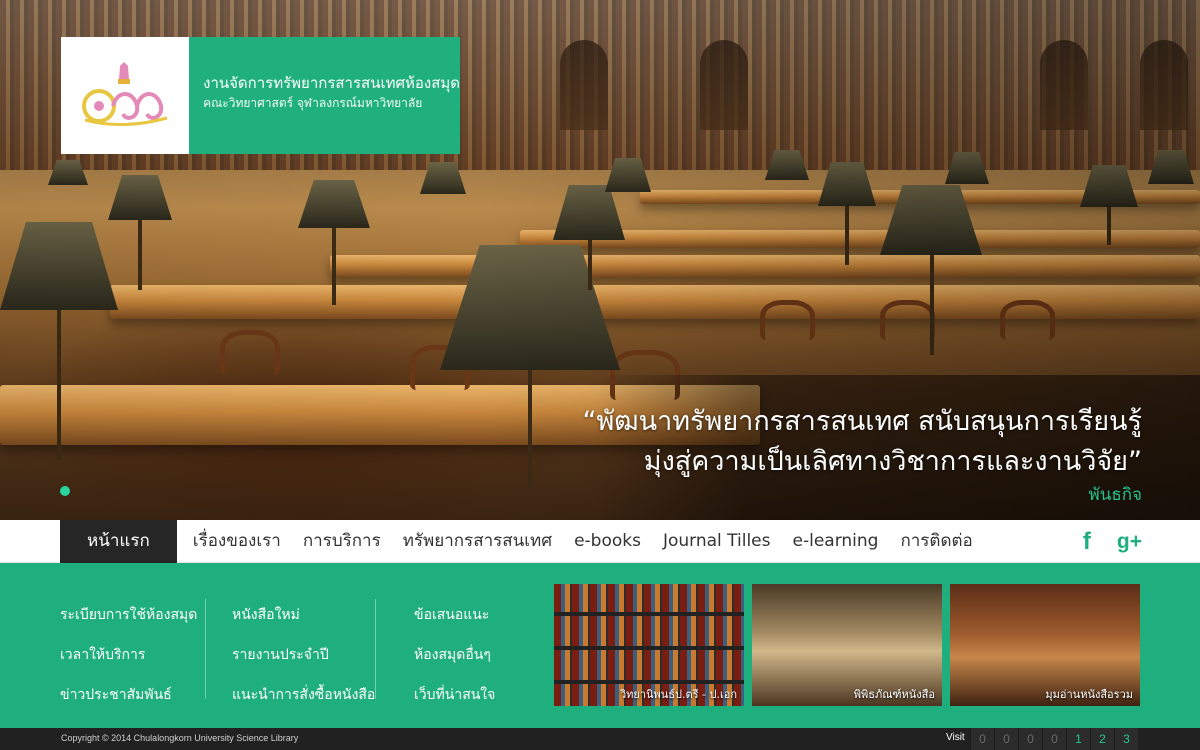 This screenshot has height=750, width=1200. What do you see at coordinates (128, 615) in the screenshot?
I see `link-library-rules: ระเบียบการใช้ห้องสมุด` at bounding box center [128, 615].